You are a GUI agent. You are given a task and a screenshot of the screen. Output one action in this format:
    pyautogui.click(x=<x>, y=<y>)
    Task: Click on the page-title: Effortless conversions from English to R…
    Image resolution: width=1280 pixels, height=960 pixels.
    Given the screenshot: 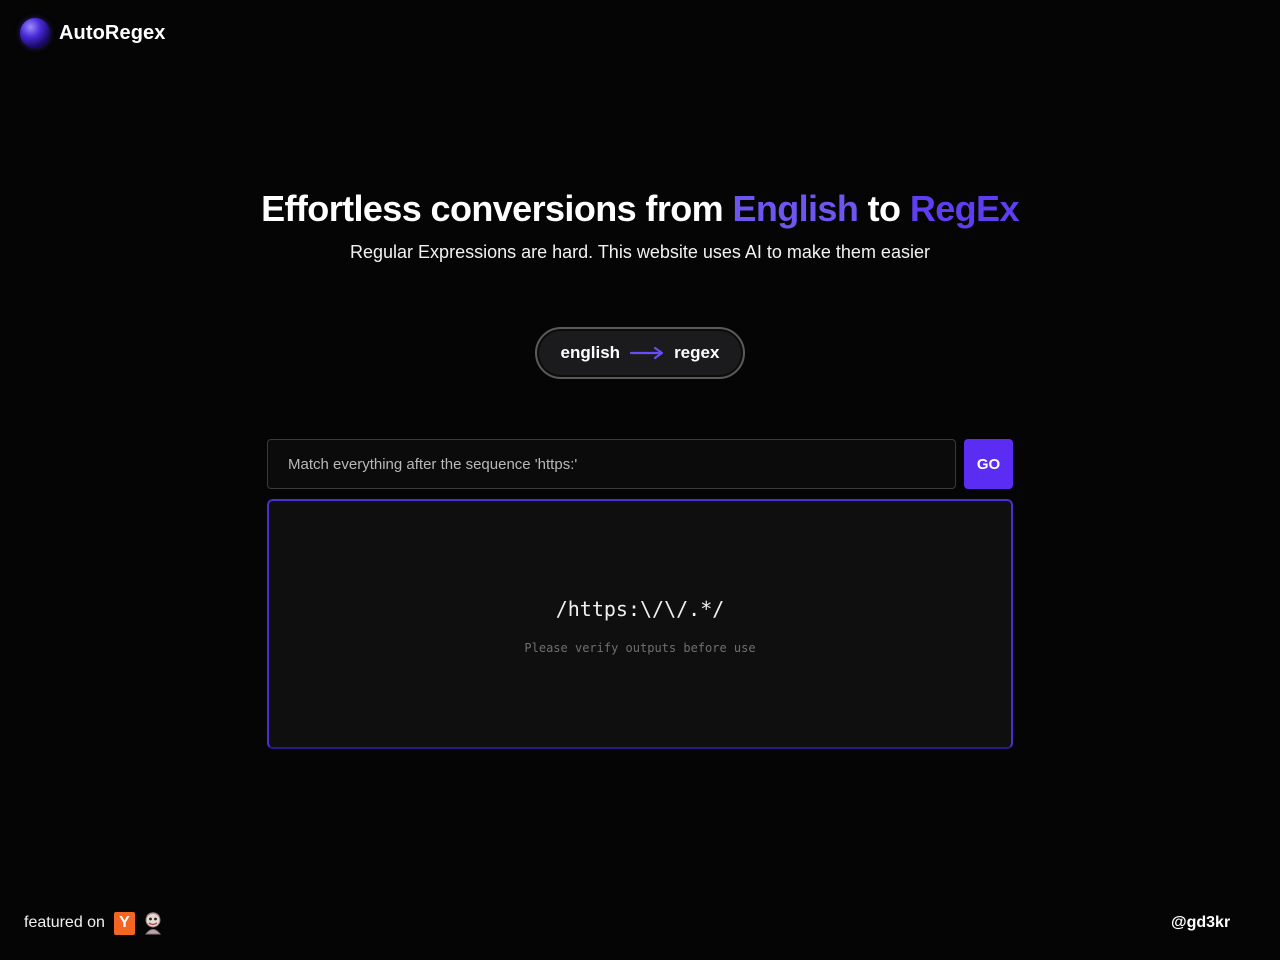 What is the action you would take?
    pyautogui.click(x=640, y=209)
    